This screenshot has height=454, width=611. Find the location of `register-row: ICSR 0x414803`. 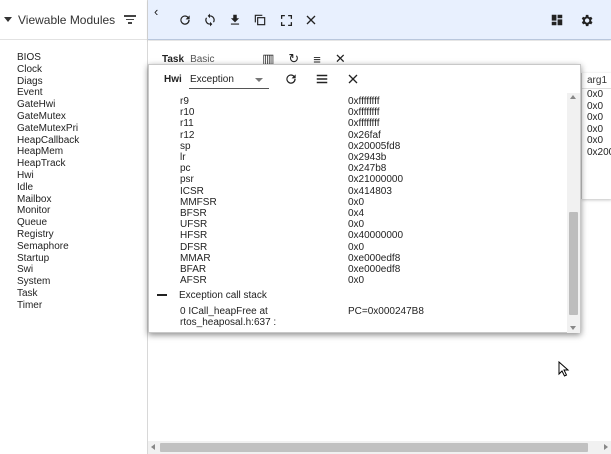

register-row: ICSR 0x414803 is located at coordinates (358, 191).